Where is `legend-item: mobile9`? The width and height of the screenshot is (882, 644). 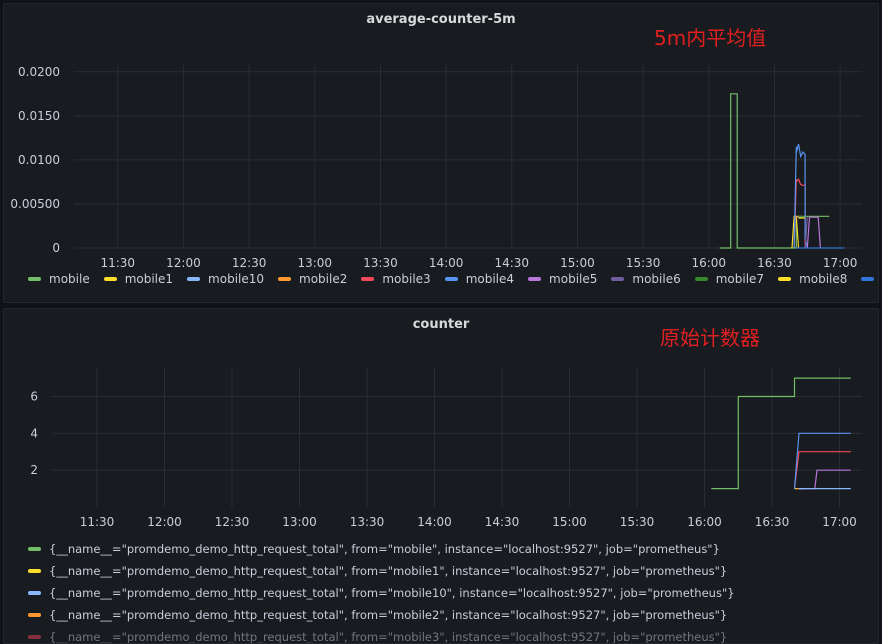 legend-item: mobile9 is located at coordinates (869, 279).